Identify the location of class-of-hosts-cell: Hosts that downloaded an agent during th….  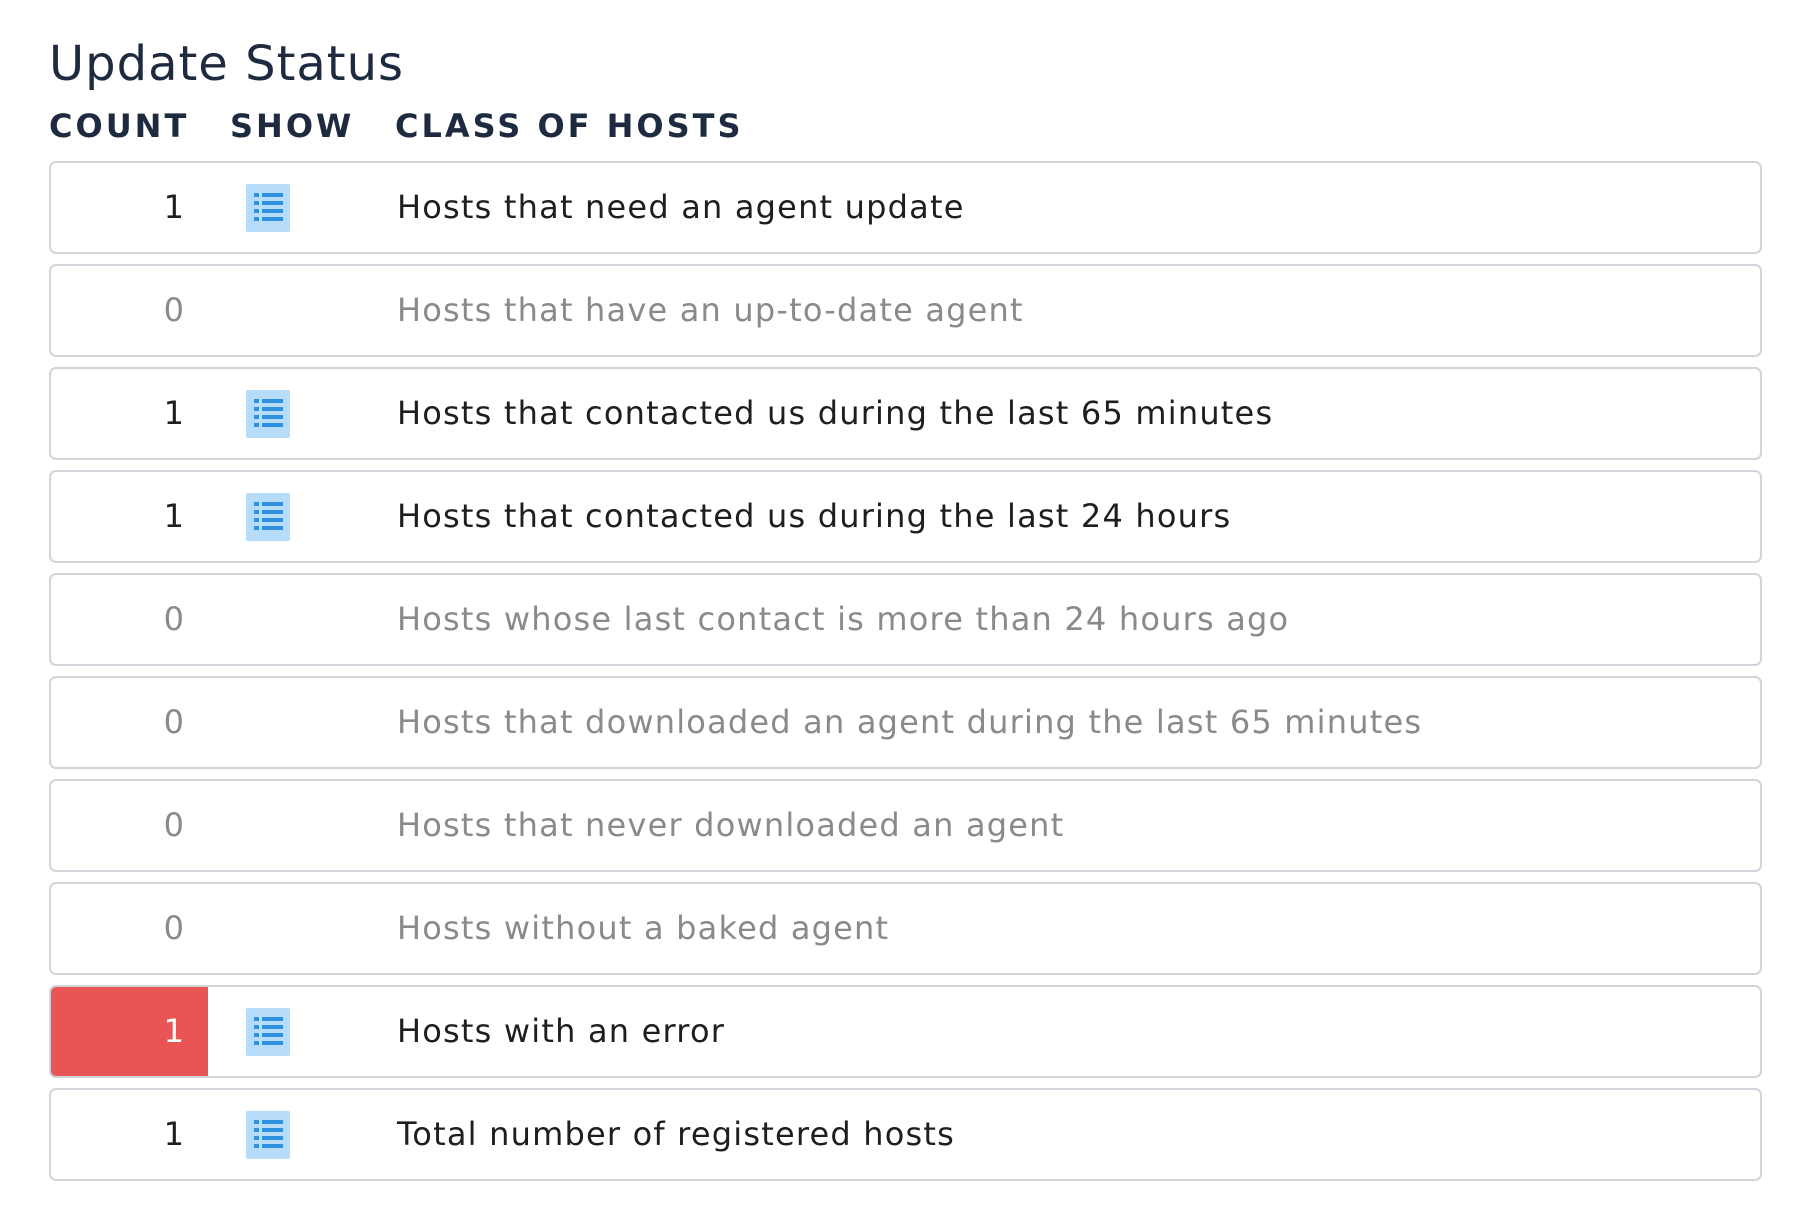
(910, 722).